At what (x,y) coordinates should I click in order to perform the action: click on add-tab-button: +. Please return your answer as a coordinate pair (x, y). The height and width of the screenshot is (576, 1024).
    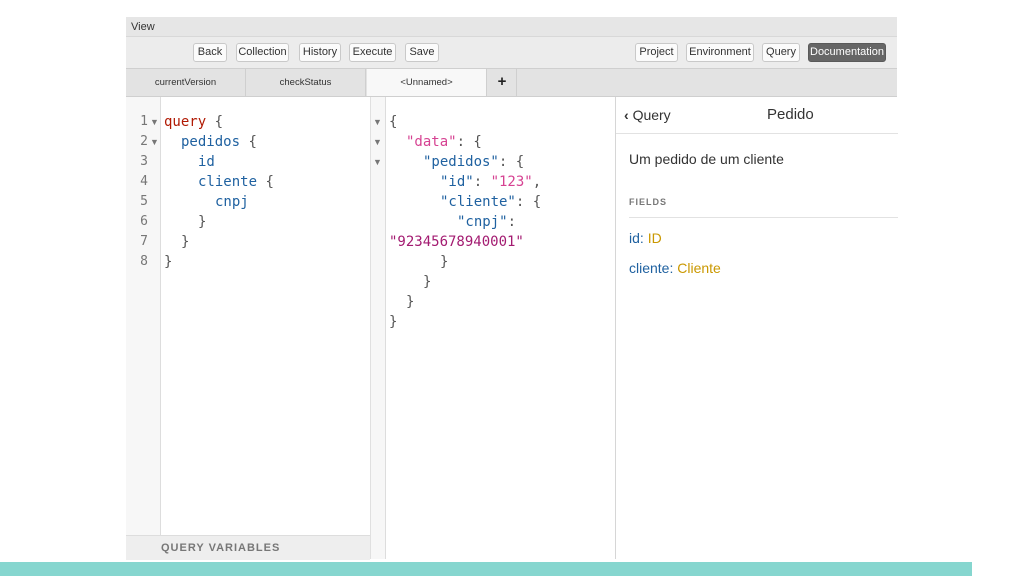
    Looking at the image, I should click on (502, 82).